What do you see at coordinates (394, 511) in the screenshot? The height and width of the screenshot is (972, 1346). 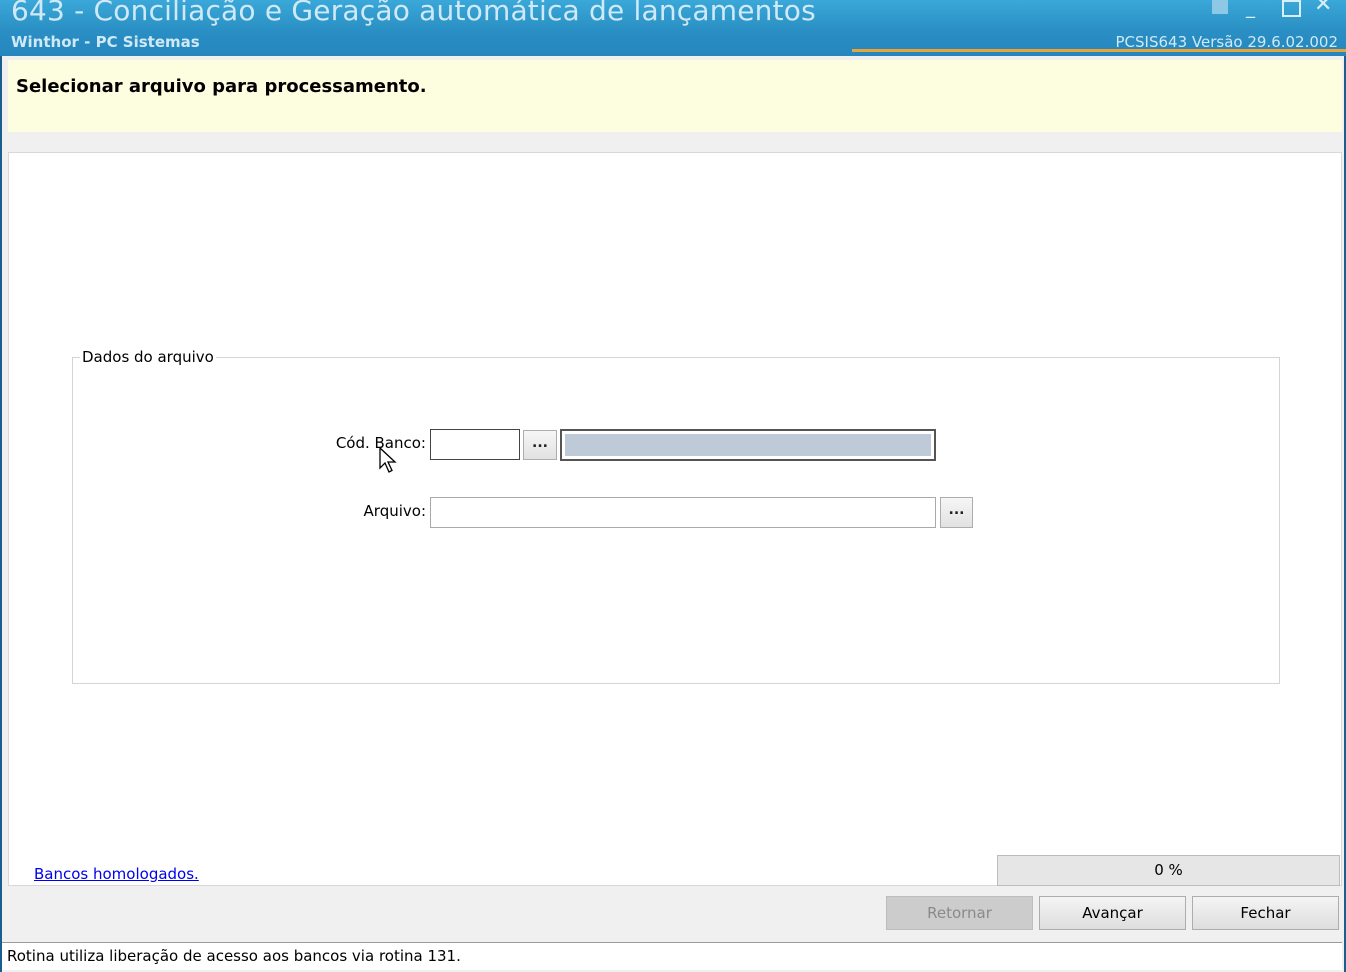 I see `arquivo-label: Arquivo:` at bounding box center [394, 511].